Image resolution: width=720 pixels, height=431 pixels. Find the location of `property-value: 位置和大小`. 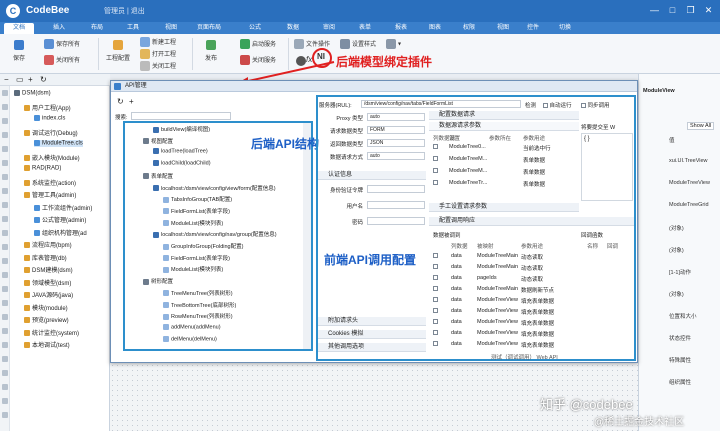

property-value: 位置和大小 is located at coordinates (683, 316).